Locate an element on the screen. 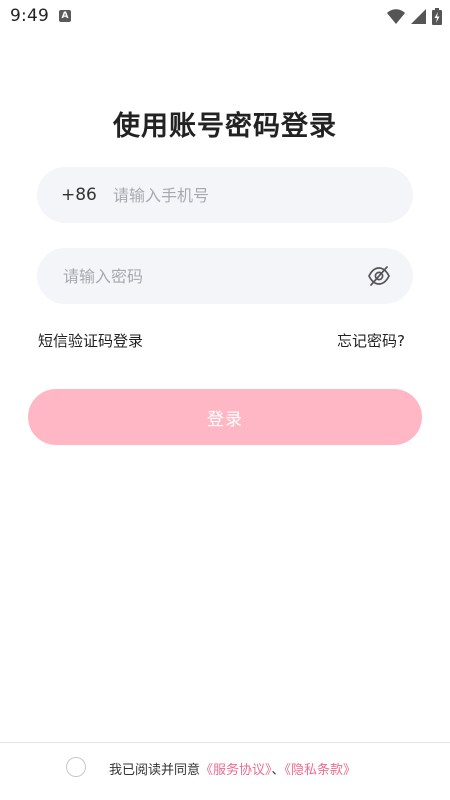 Image resolution: width=450 pixels, height=800 pixels. notification-a-icon: A is located at coordinates (65, 16).